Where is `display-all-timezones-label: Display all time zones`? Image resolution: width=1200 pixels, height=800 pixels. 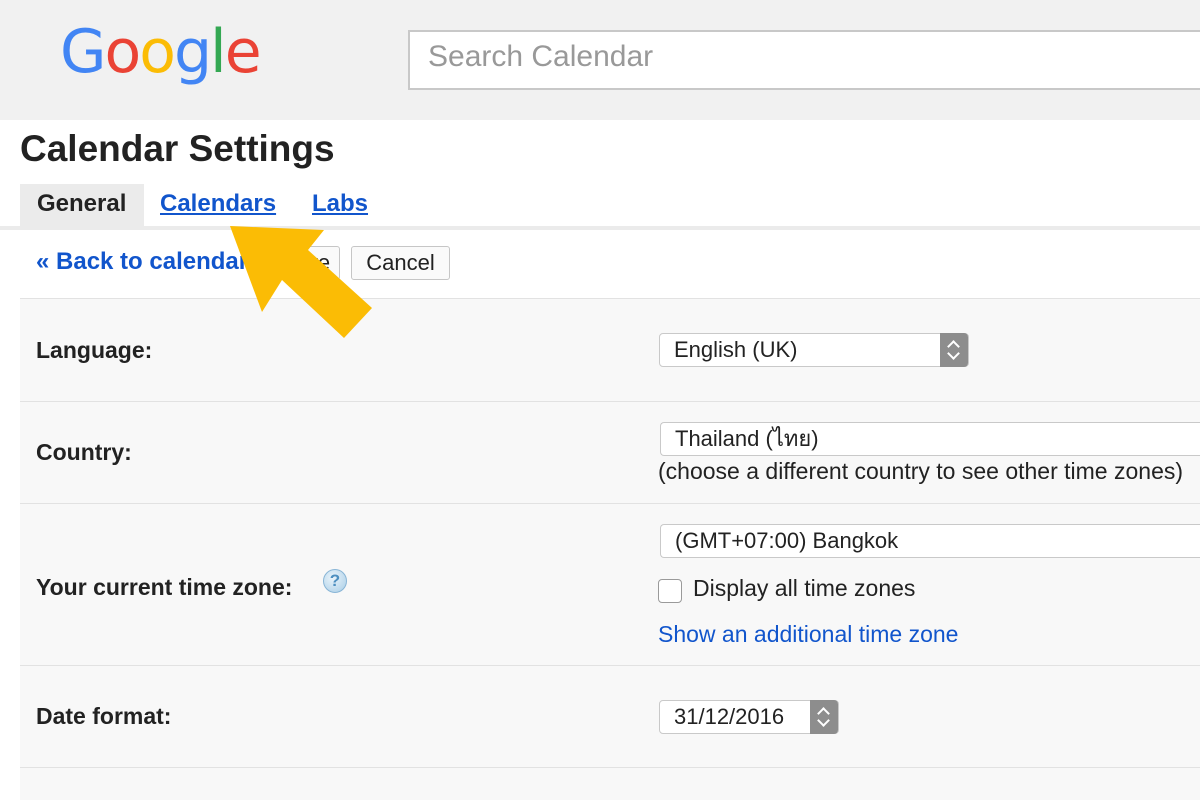
display-all-timezones-label: Display all time zones is located at coordinates (804, 588).